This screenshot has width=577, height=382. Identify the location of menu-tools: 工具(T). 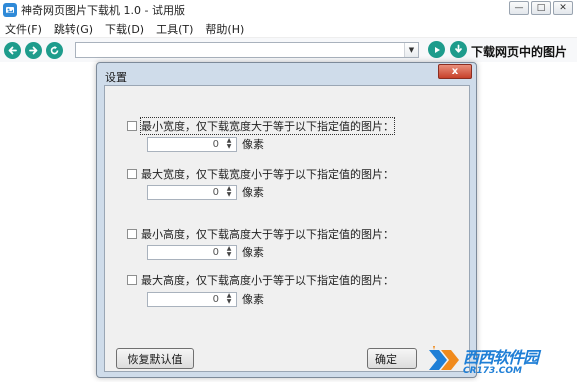
(174, 29).